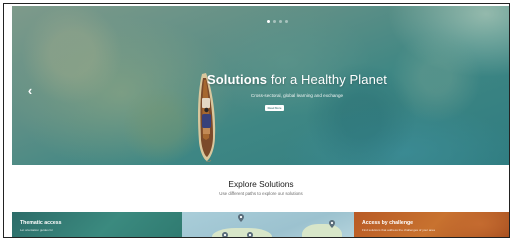  I want to click on card-title: Access by challenge, so click(388, 223).